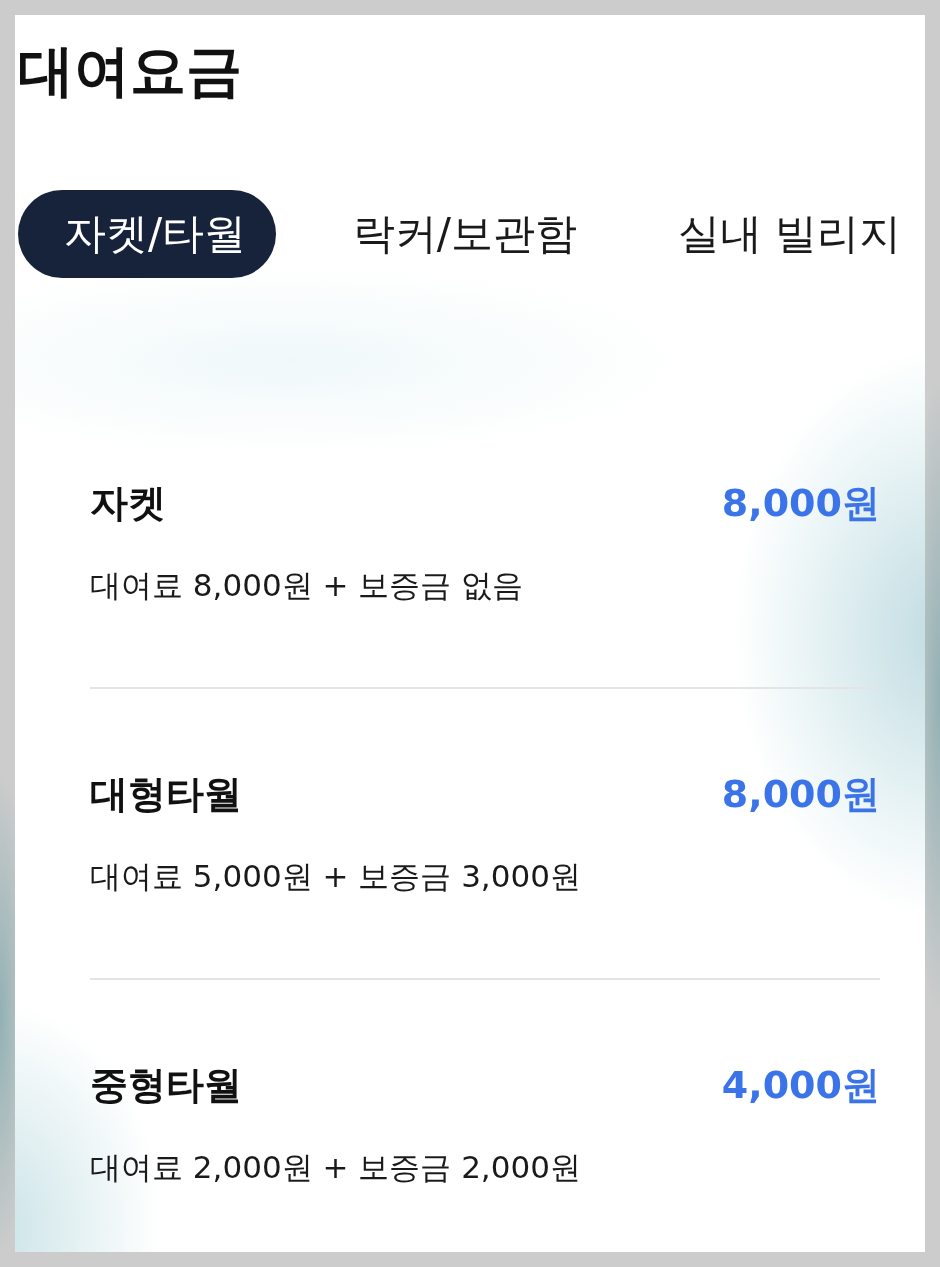 The height and width of the screenshot is (1267, 940). Describe the element at coordinates (335, 876) in the screenshot. I see `item-description: 대여료 5,000원 + 보증금 3,000원` at that location.